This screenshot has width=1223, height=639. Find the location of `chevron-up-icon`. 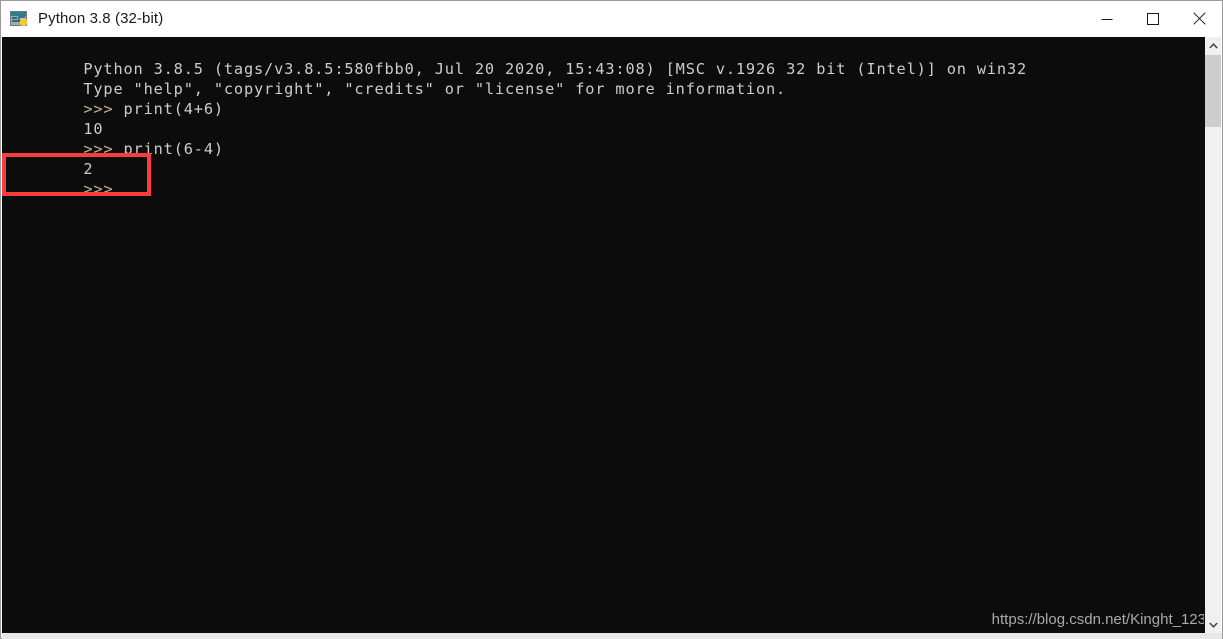

chevron-up-icon is located at coordinates (1213, 45).